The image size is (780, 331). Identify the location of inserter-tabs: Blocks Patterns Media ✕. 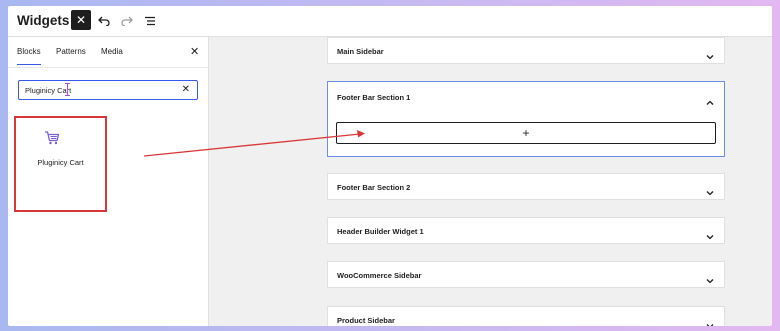
(108, 52).